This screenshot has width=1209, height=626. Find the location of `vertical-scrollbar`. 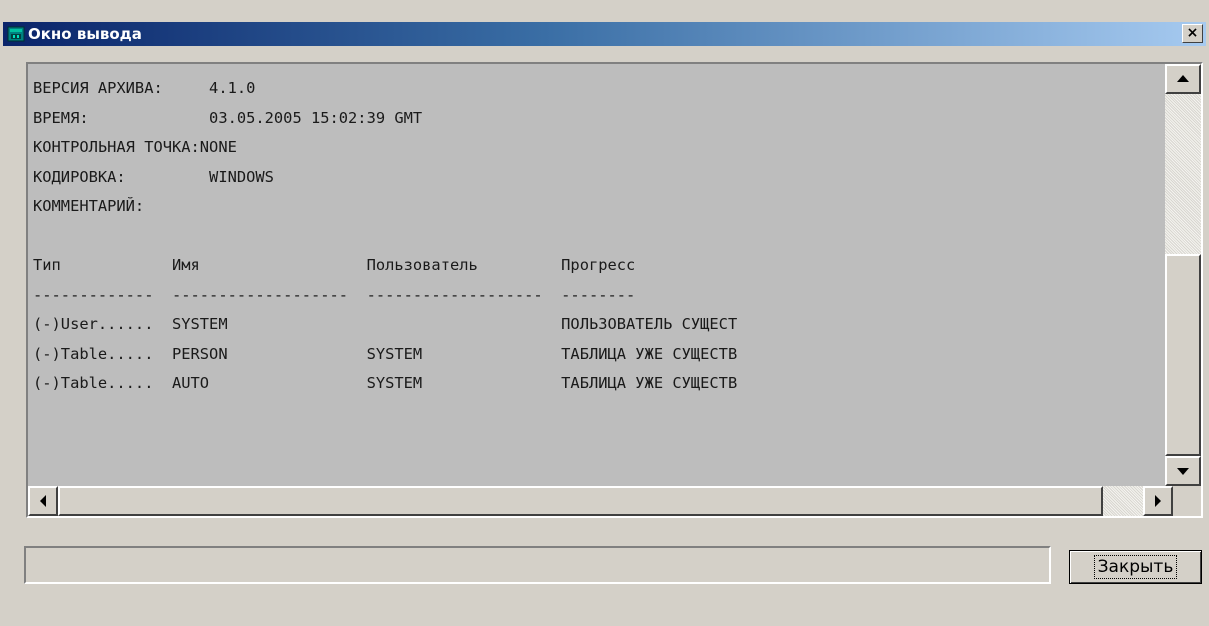

vertical-scrollbar is located at coordinates (1183, 275).